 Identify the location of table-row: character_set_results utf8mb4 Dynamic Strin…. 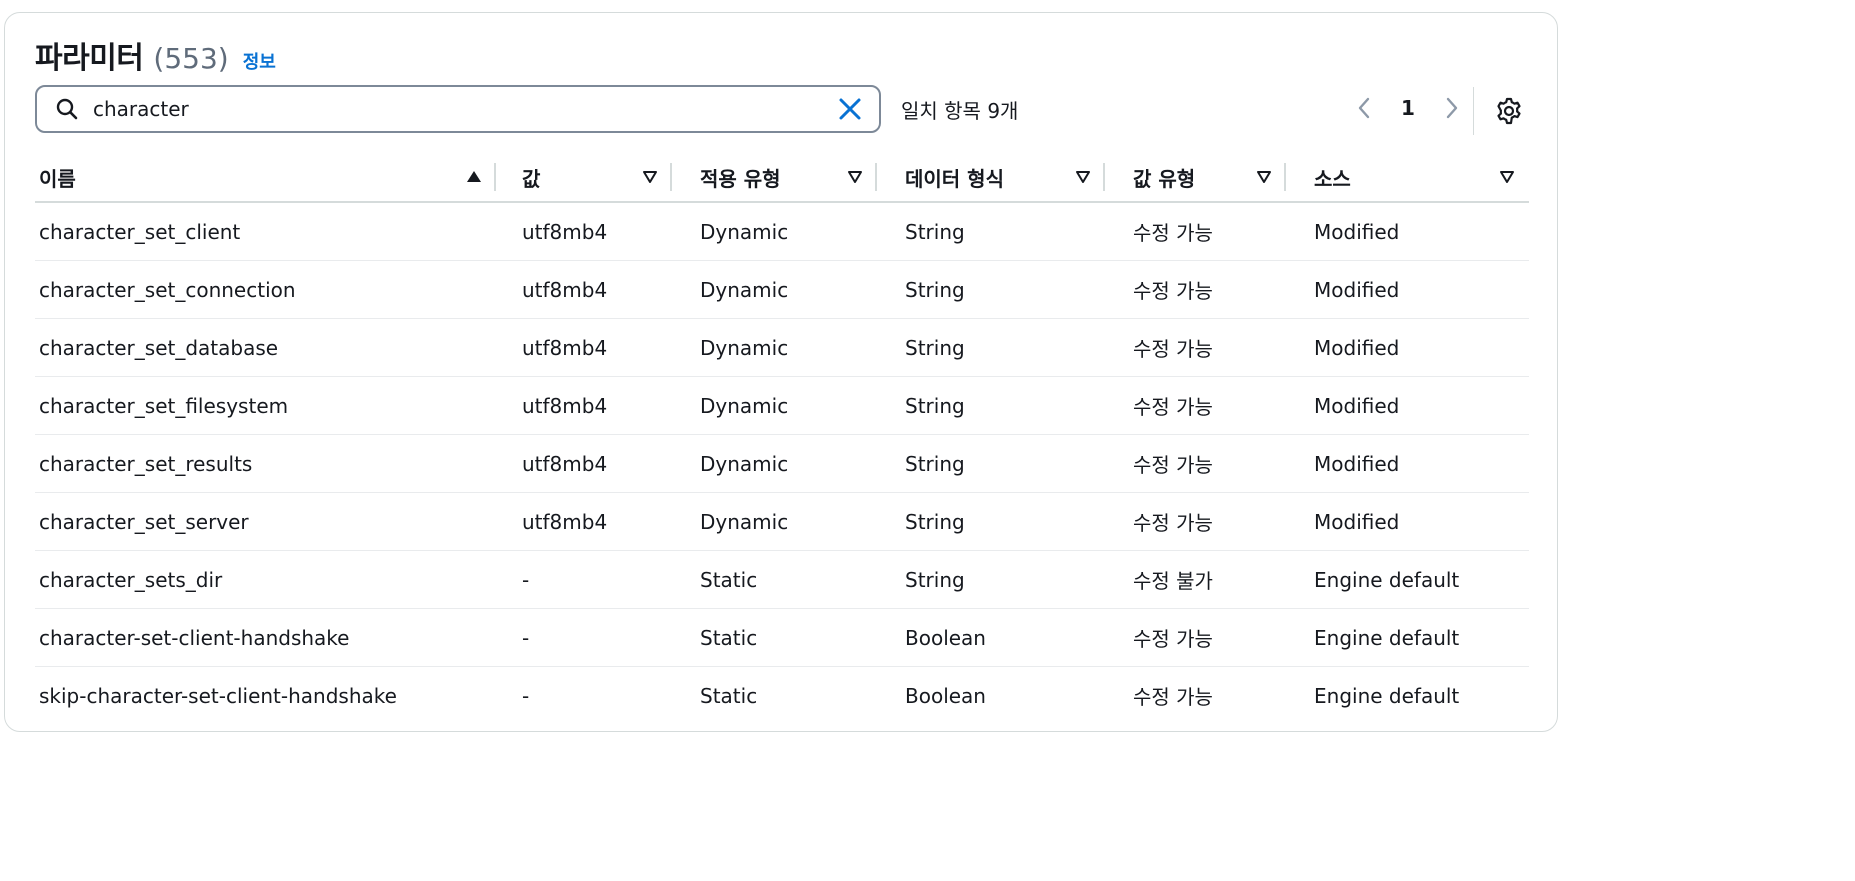
(782, 463).